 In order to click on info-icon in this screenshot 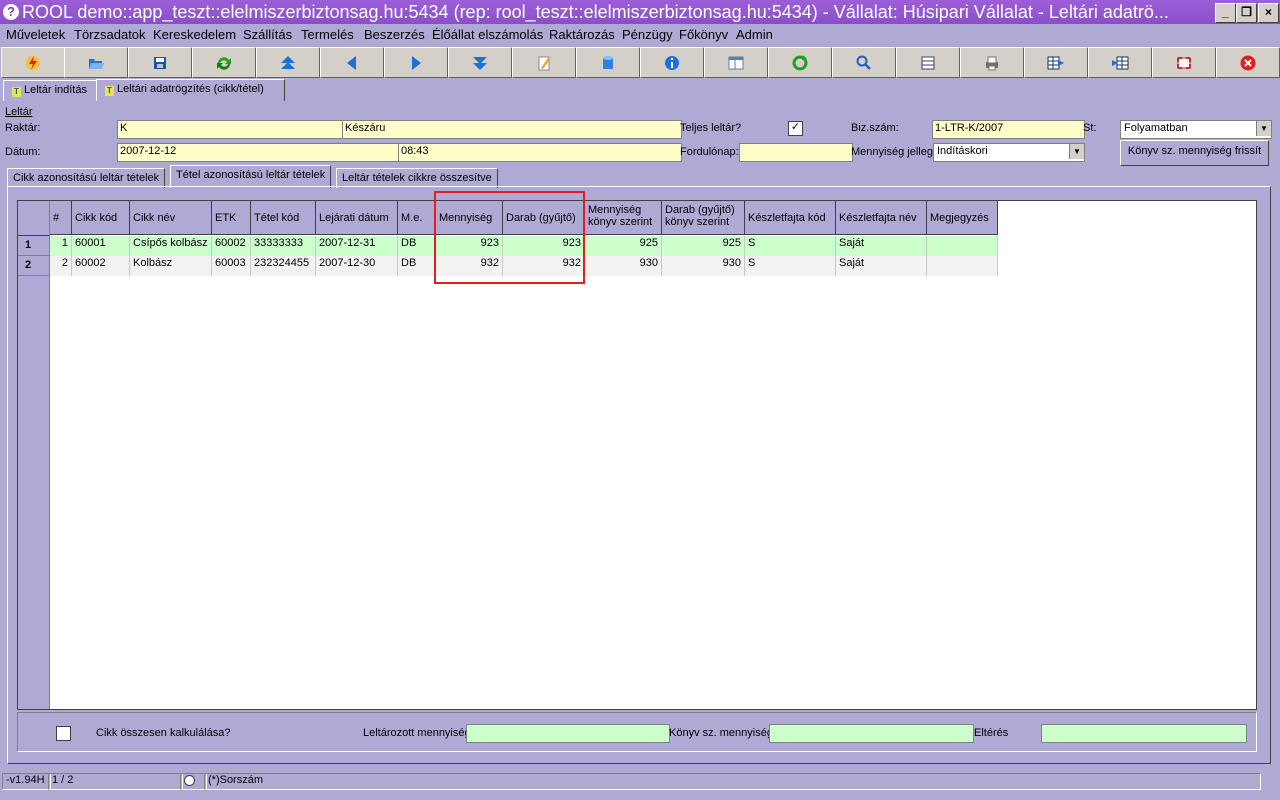, I will do `click(672, 62)`.